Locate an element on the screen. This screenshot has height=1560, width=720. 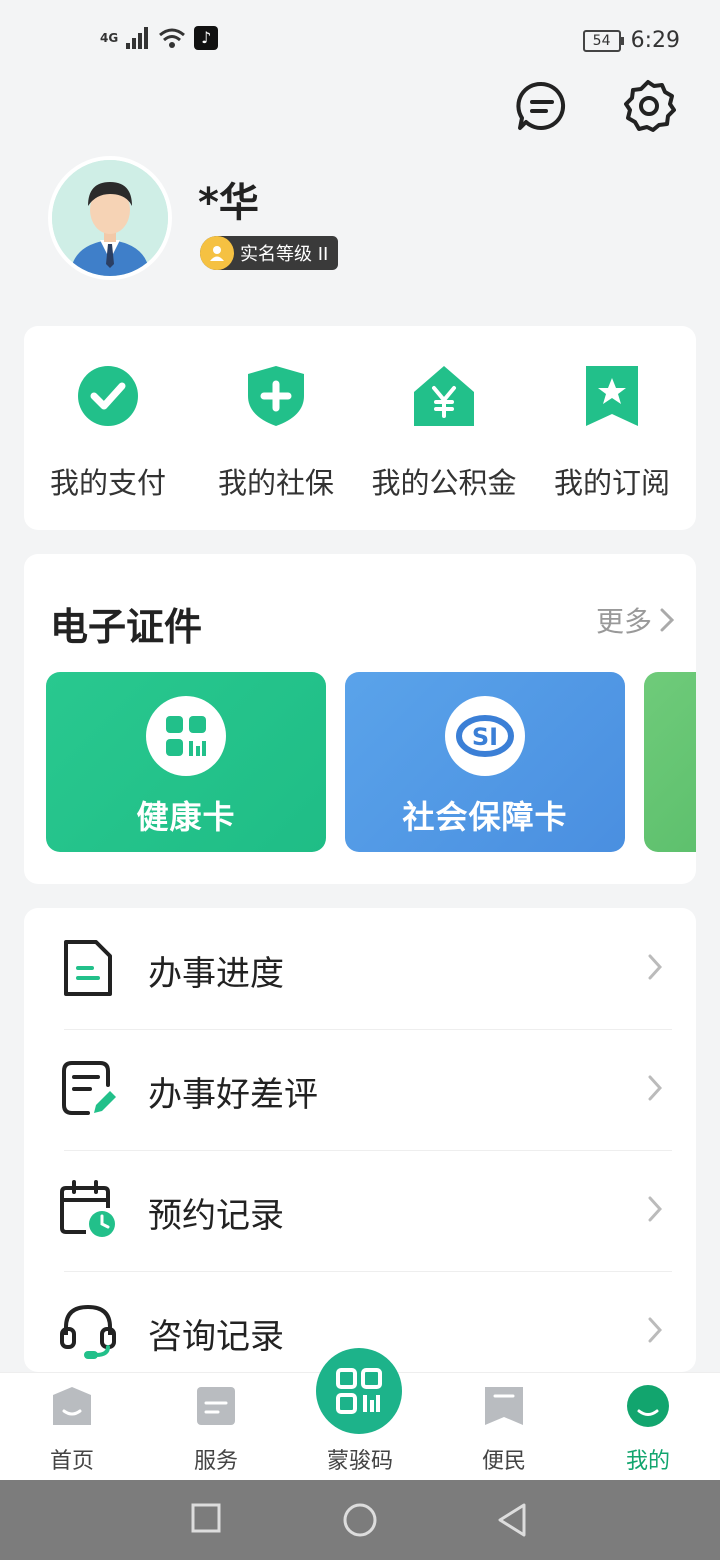
settings-icon is located at coordinates (648, 106).